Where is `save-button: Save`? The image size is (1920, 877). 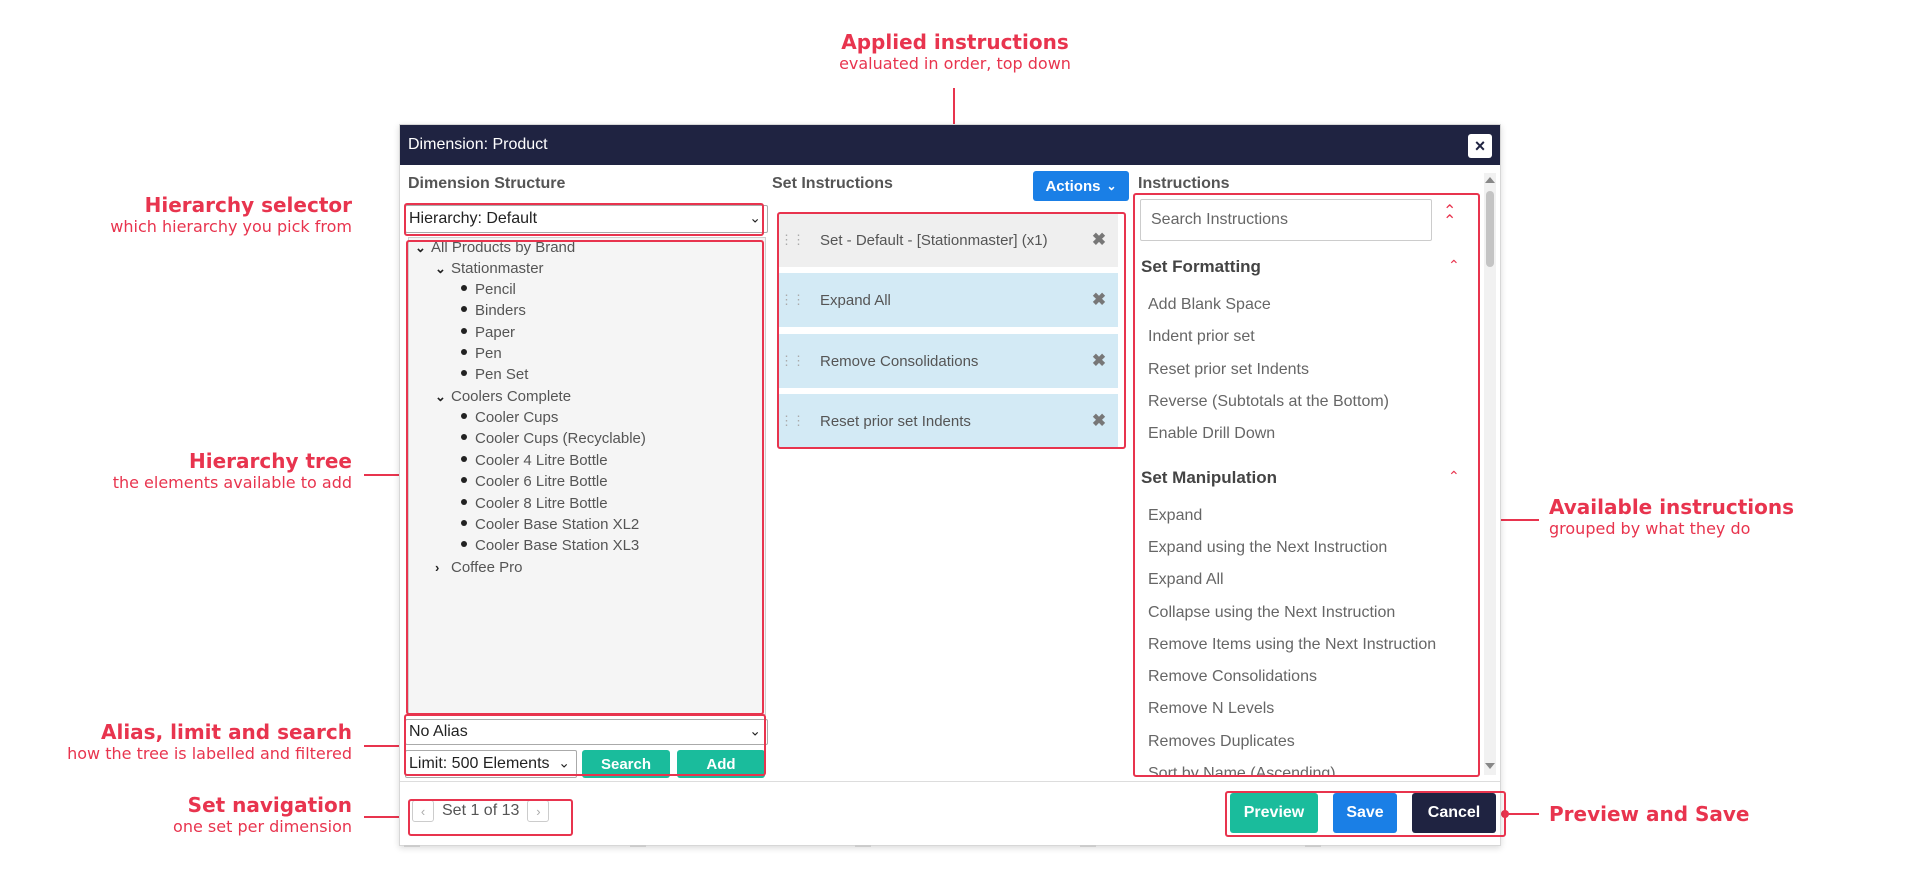
save-button: Save is located at coordinates (1365, 813).